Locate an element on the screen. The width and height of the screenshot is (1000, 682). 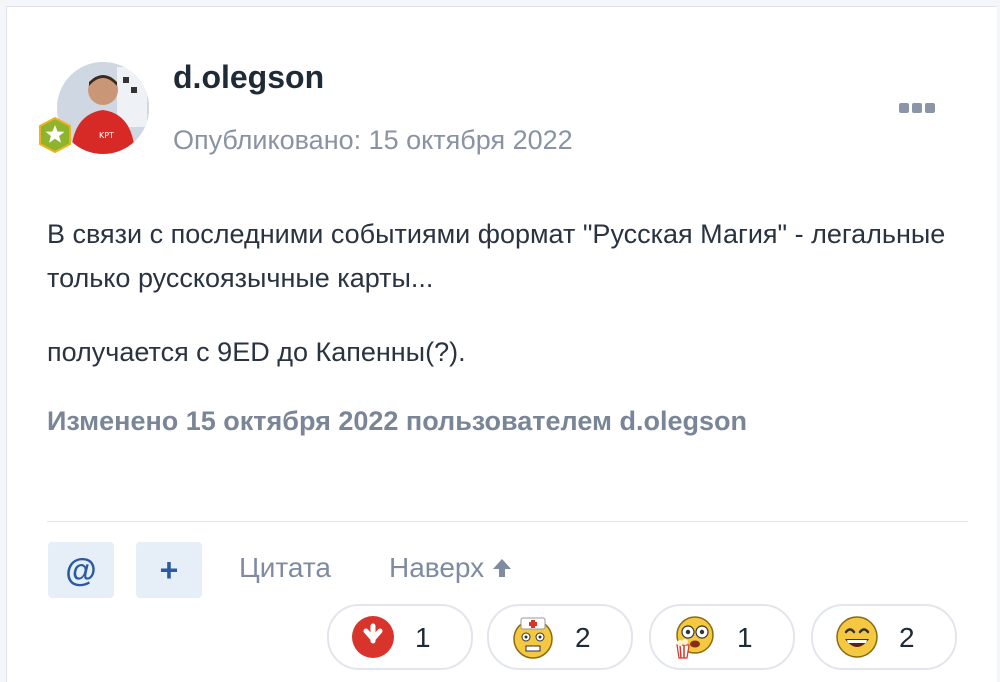
reaction-nurse: 2 is located at coordinates (560, 637).